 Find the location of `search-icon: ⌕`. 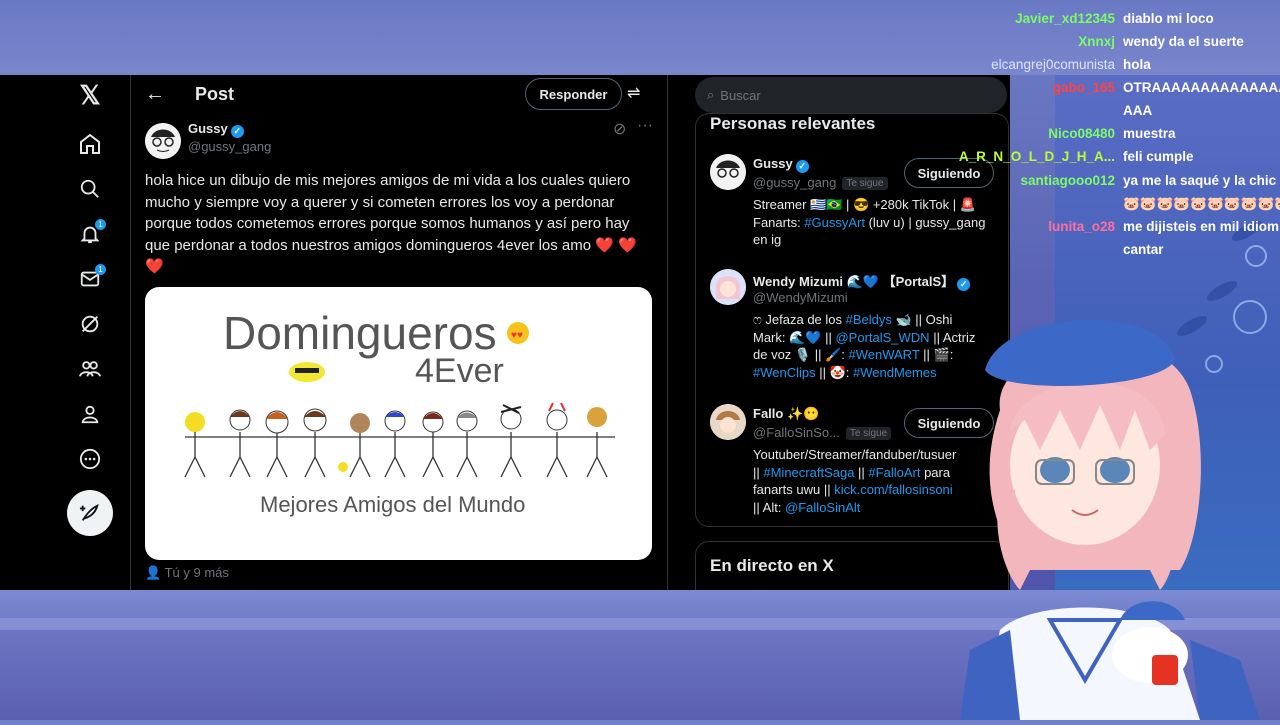

search-icon: ⌕ is located at coordinates (711, 94).